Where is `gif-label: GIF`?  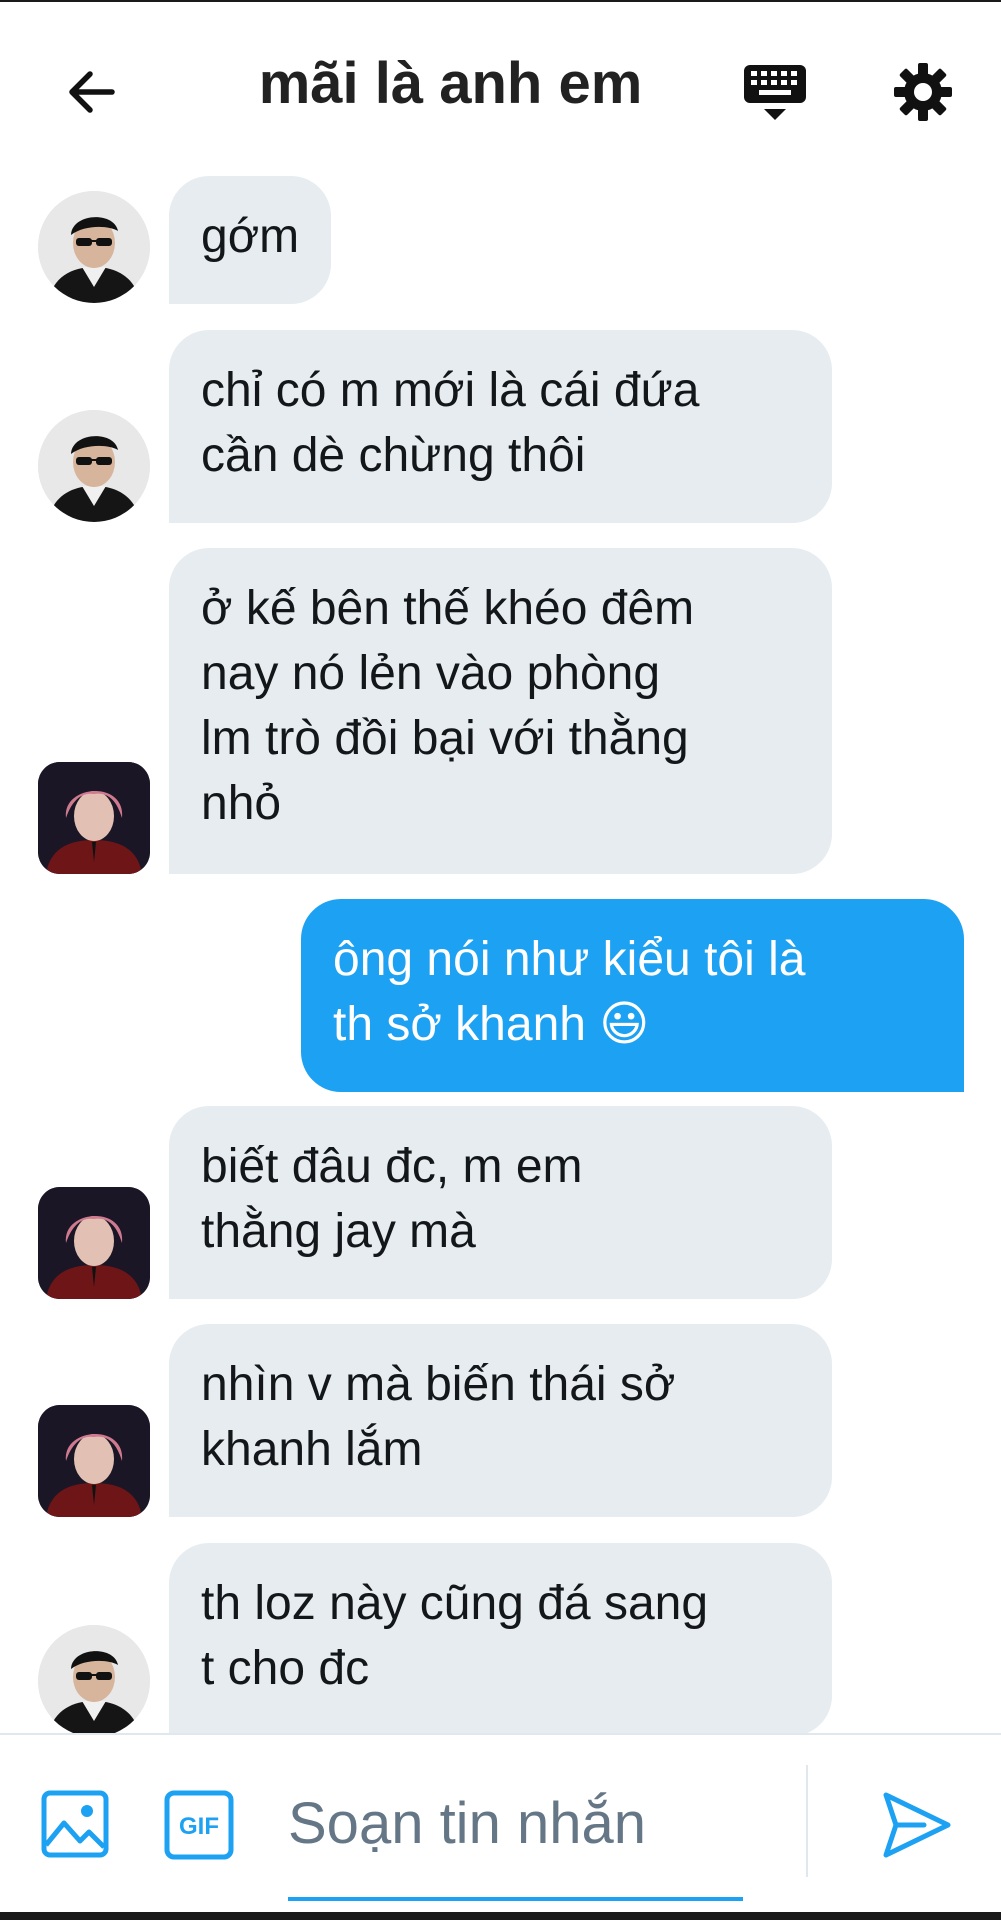 gif-label: GIF is located at coordinates (199, 1826).